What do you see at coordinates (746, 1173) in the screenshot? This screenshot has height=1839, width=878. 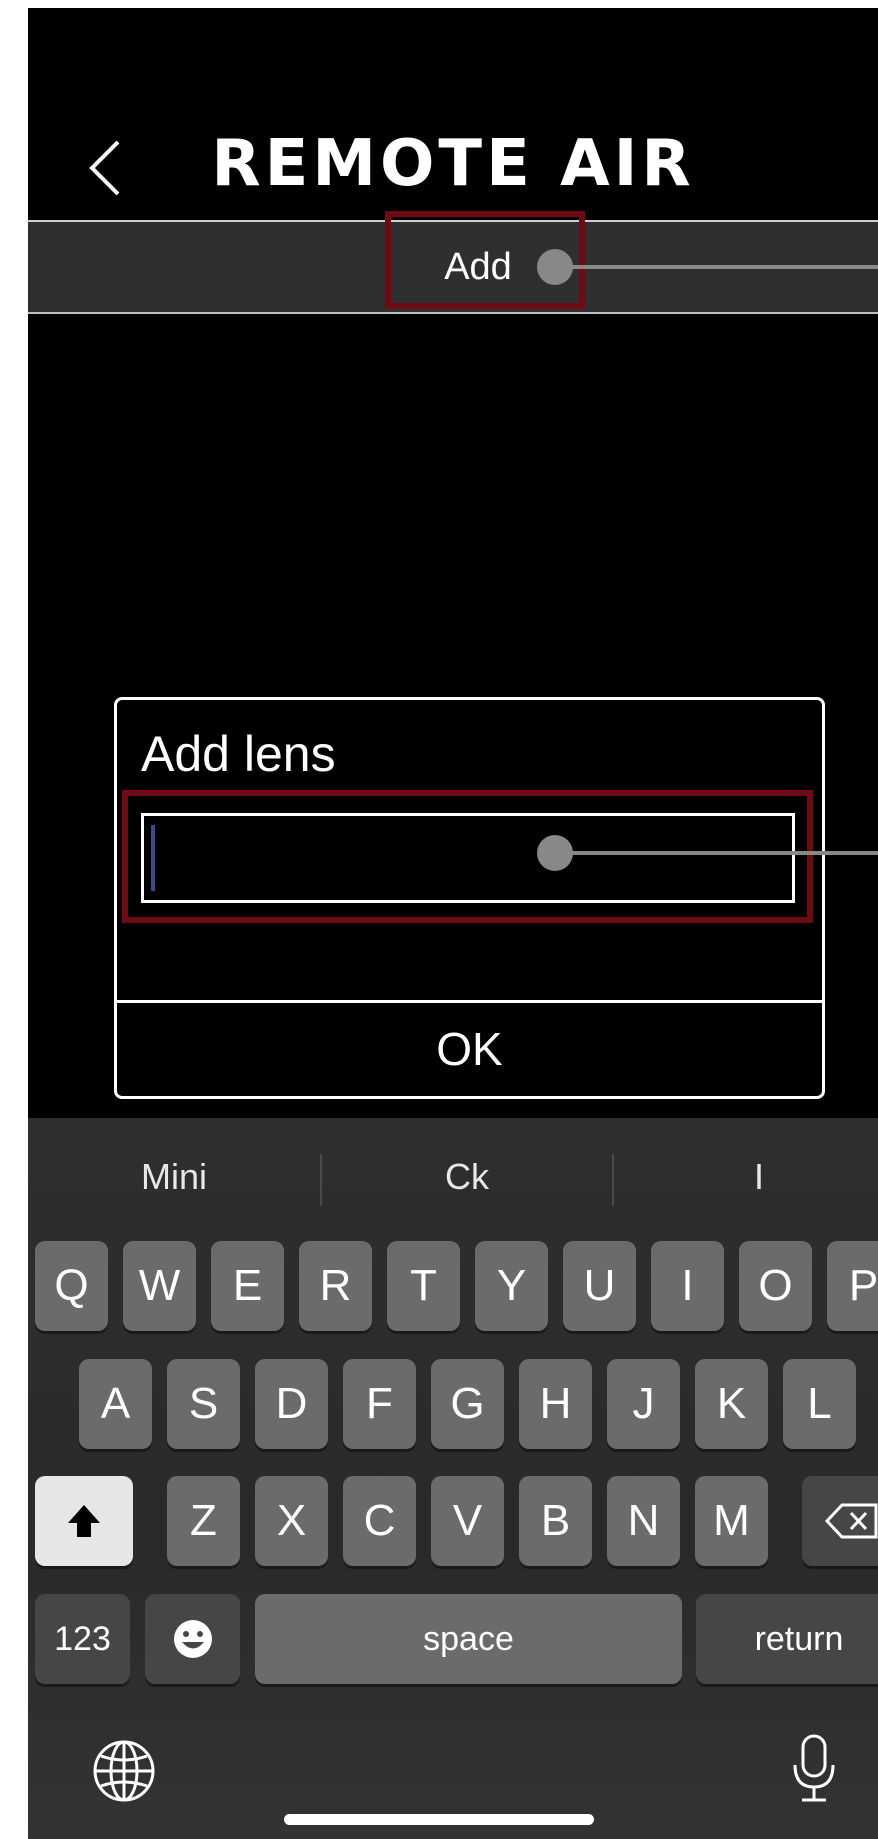 I see `suggestion-3: I` at bounding box center [746, 1173].